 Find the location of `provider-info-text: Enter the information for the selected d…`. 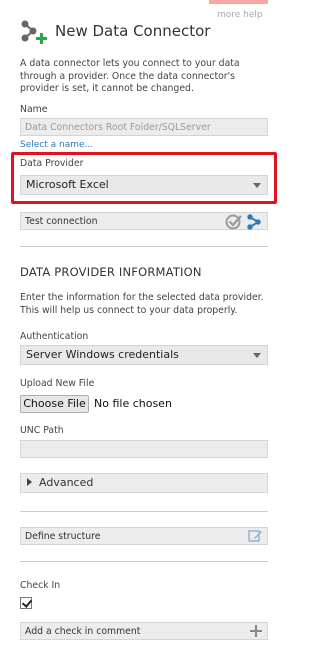

provider-info-text: Enter the information for the selected d… is located at coordinates (142, 304).